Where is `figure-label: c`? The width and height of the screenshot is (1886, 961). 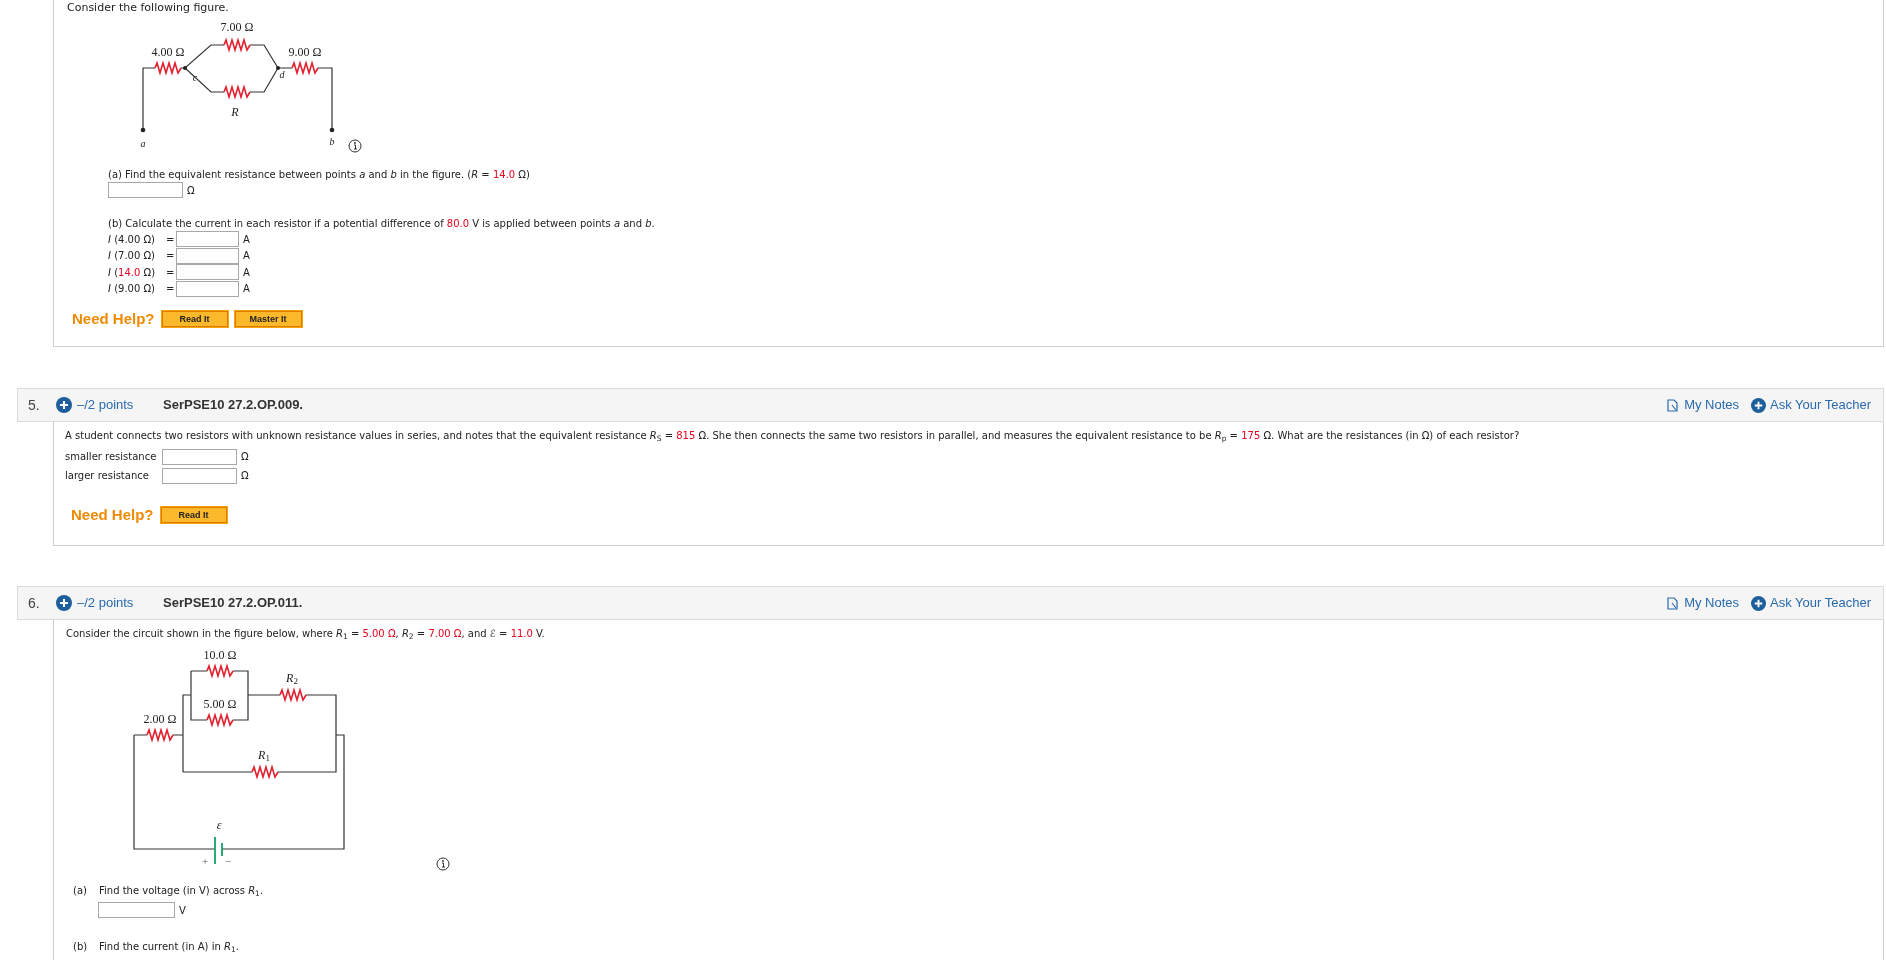 figure-label: c is located at coordinates (195, 78).